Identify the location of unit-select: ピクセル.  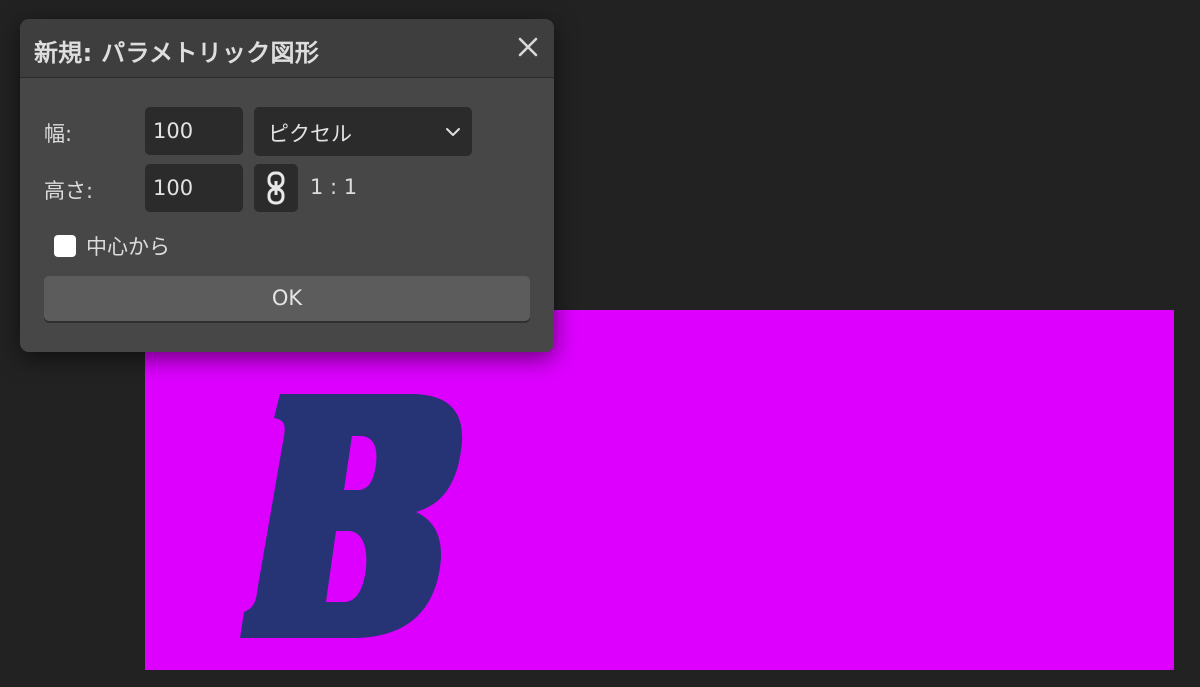
(363, 131).